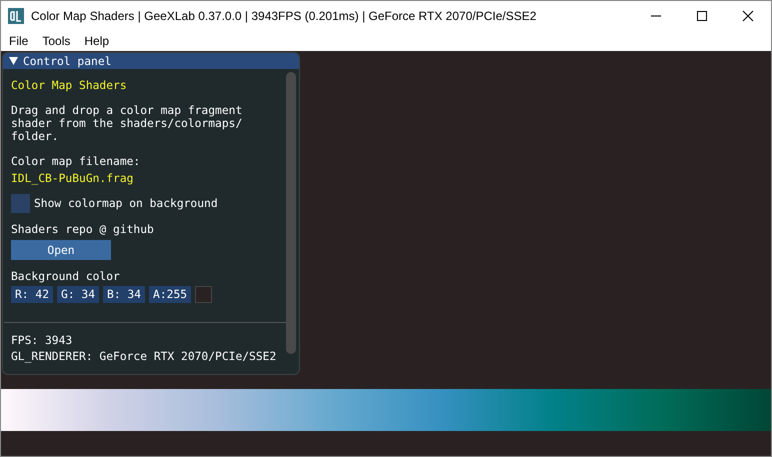 The width and height of the screenshot is (772, 457). What do you see at coordinates (16, 16) in the screenshot?
I see `app-icon` at bounding box center [16, 16].